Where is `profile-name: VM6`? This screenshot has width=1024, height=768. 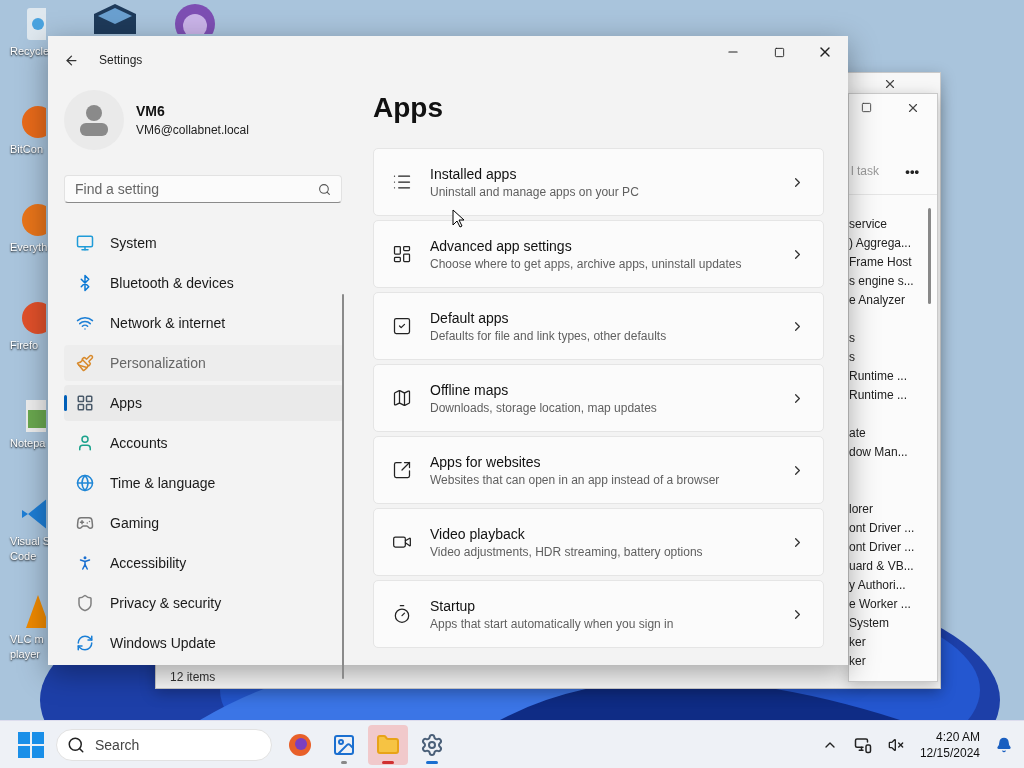
profile-name: VM6 is located at coordinates (151, 110).